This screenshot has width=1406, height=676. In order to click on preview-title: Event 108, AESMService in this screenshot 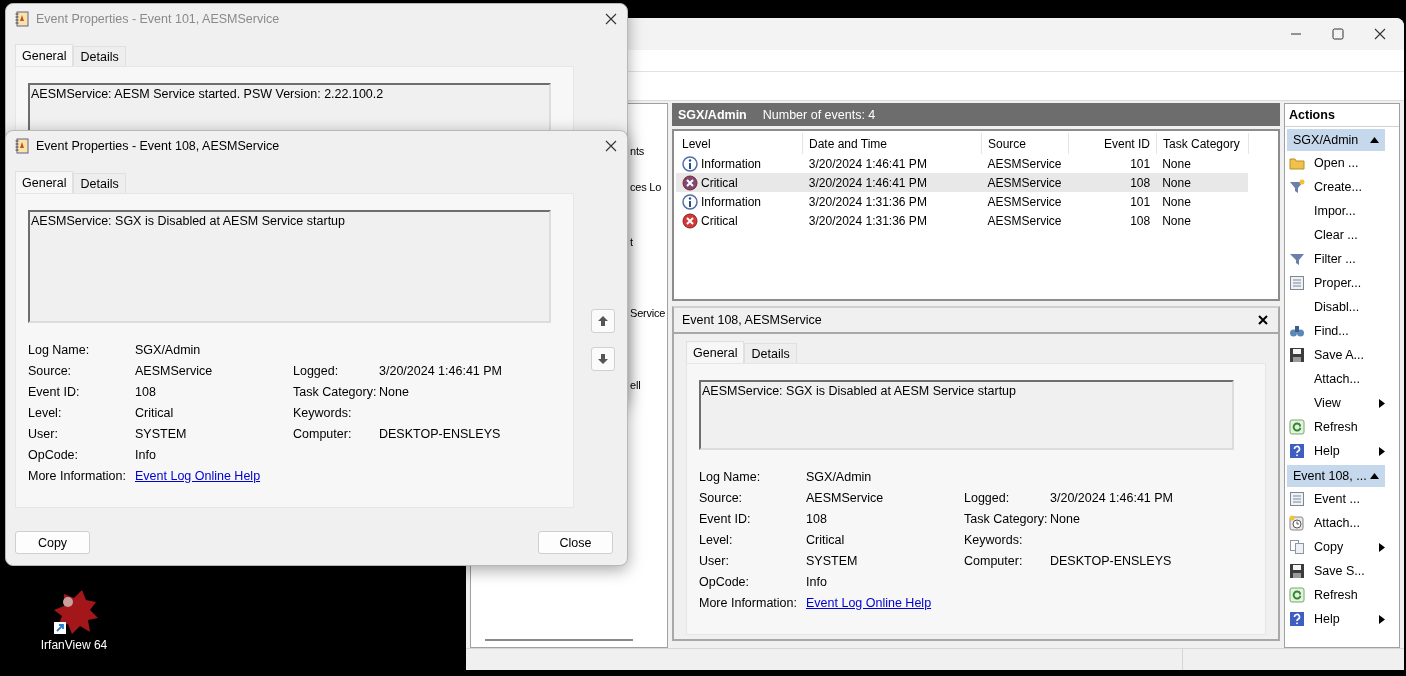, I will do `click(752, 320)`.